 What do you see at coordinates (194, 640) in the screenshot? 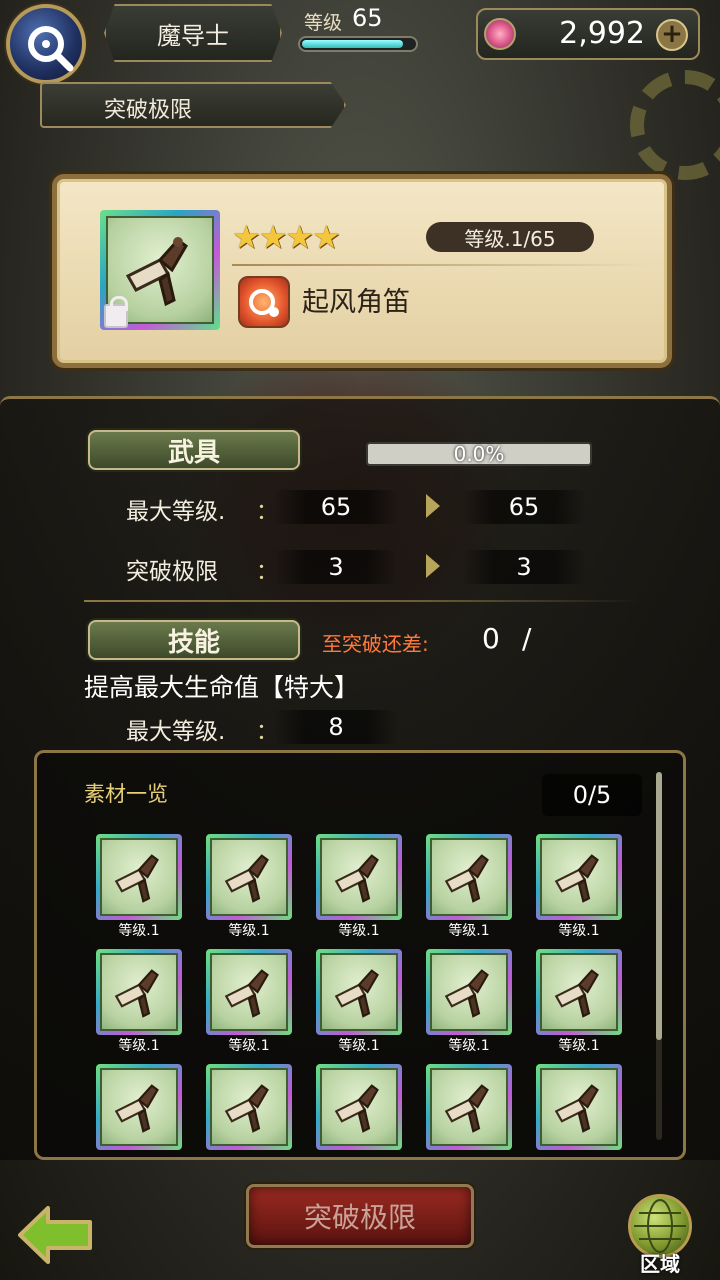
I see `skill-section-tag: 技能` at bounding box center [194, 640].